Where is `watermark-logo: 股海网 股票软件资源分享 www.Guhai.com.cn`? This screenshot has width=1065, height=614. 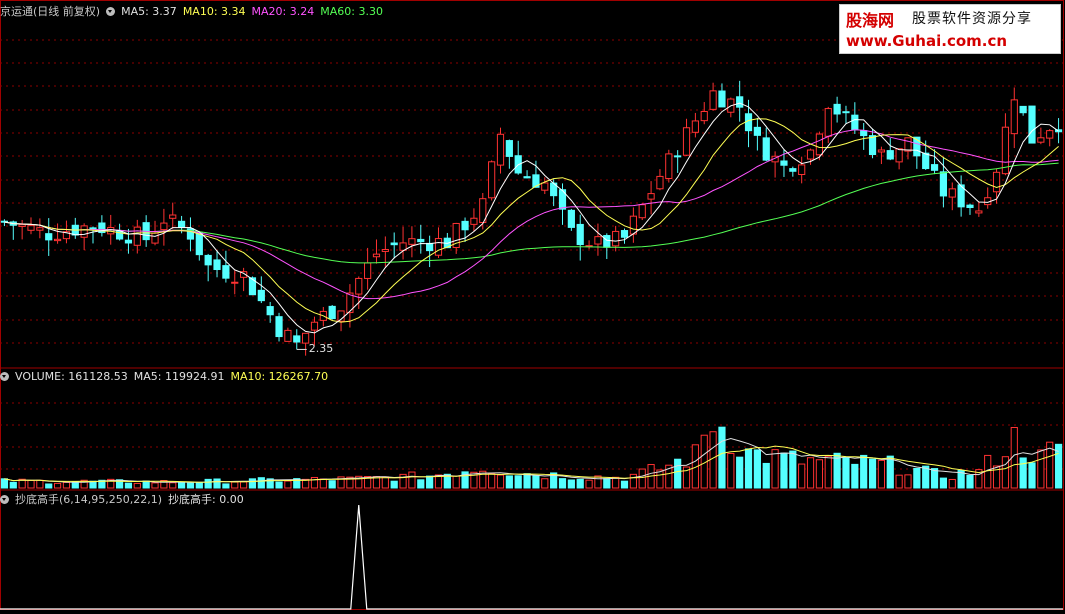
watermark-logo: 股海网 股票软件资源分享 www.Guhai.com.cn is located at coordinates (950, 29).